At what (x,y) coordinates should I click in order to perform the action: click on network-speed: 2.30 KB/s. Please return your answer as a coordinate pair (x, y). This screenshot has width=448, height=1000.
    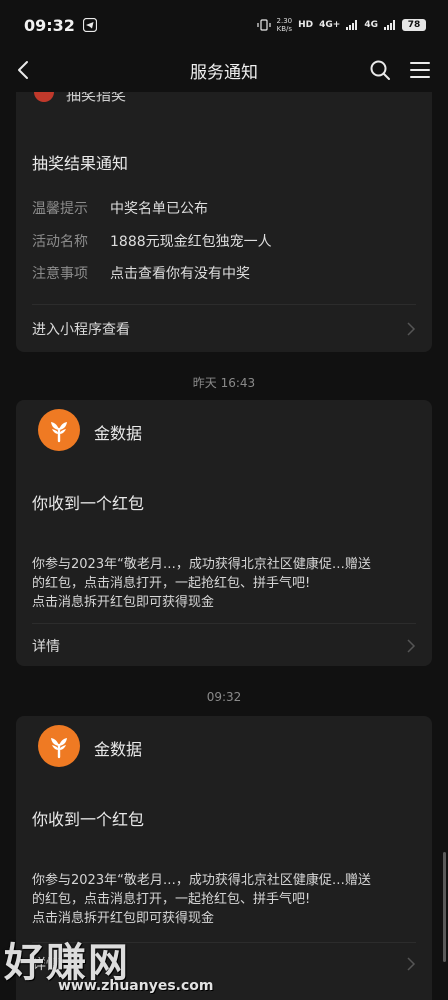
    Looking at the image, I should click on (285, 25).